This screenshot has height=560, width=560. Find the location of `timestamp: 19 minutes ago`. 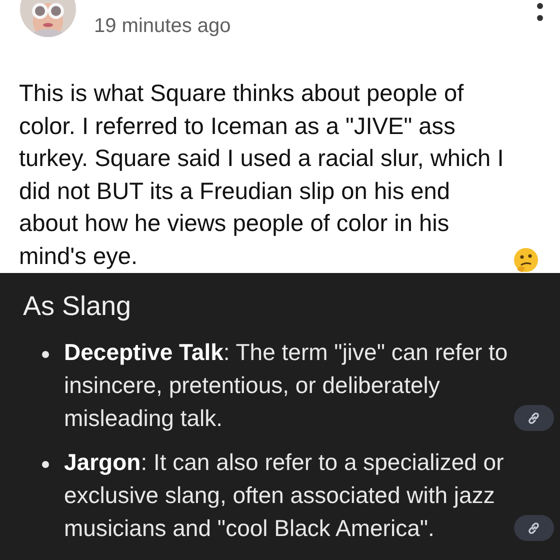

timestamp: 19 minutes ago is located at coordinates (163, 26).